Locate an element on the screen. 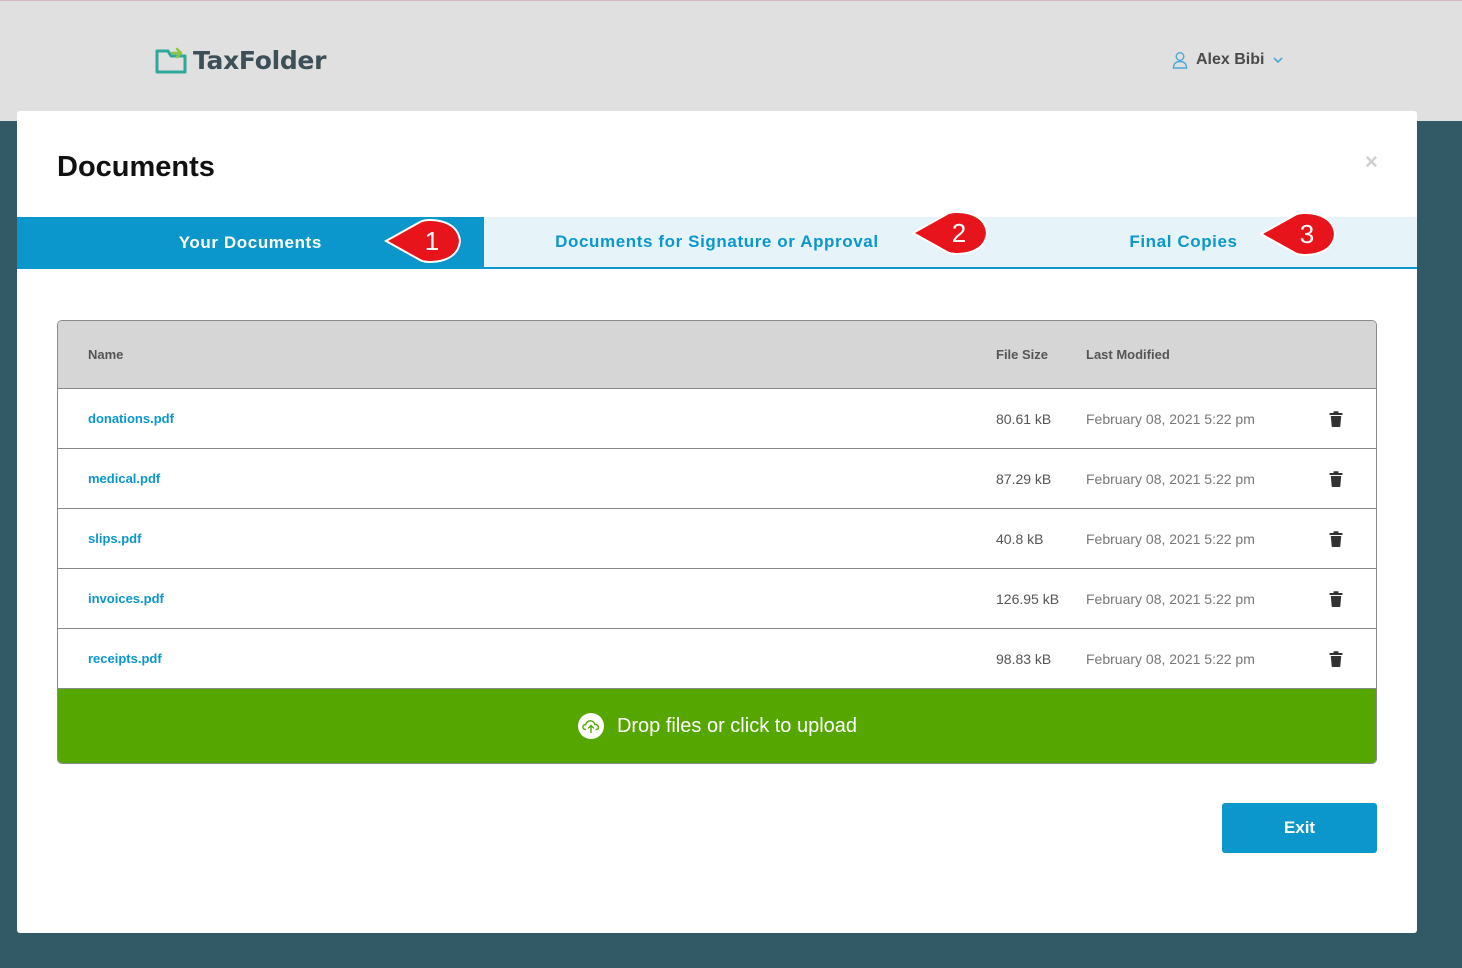  tab-signature-approval: Documents for Signature or Approval is located at coordinates (717, 242).